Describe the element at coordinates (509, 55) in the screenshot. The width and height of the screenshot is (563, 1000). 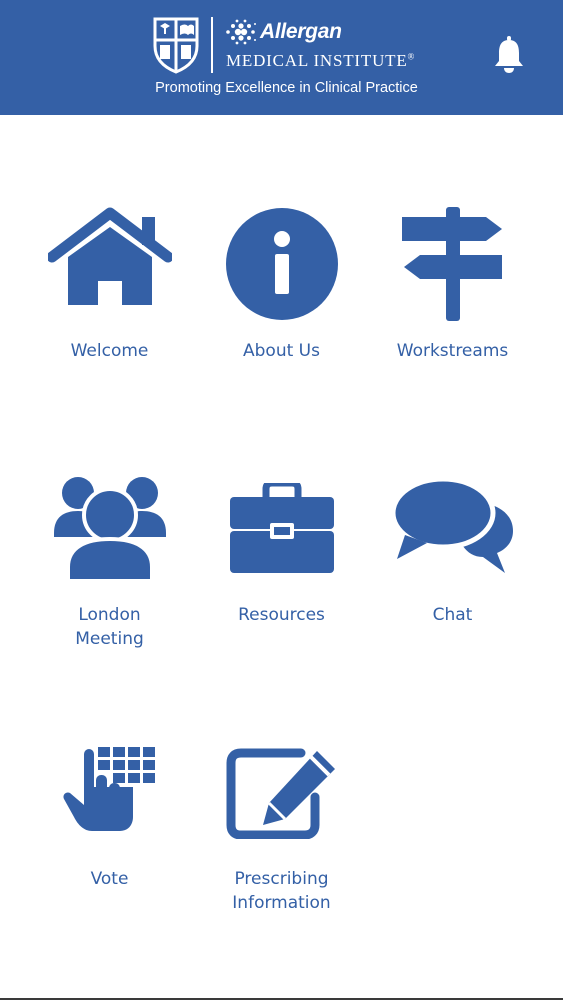
I see `bell-icon` at that location.